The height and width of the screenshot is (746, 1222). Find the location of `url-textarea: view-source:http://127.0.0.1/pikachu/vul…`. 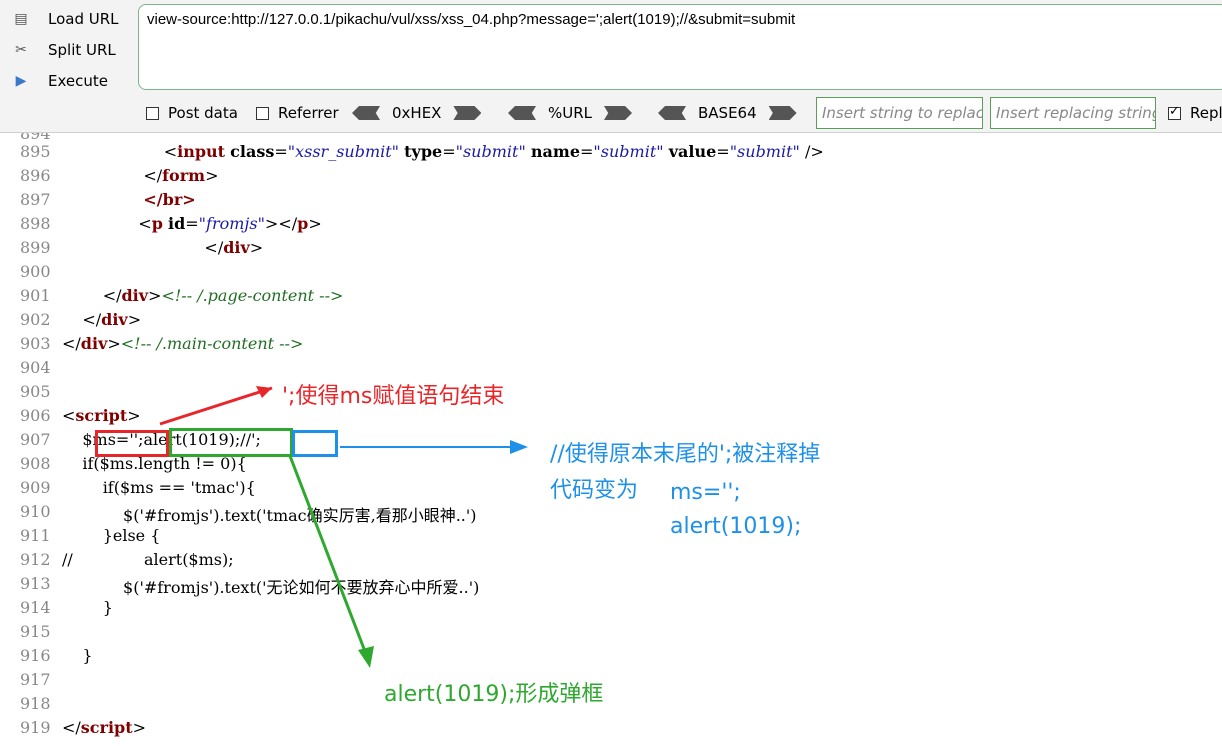

url-textarea: view-source:http://127.0.0.1/pikachu/vul… is located at coordinates (680, 47).